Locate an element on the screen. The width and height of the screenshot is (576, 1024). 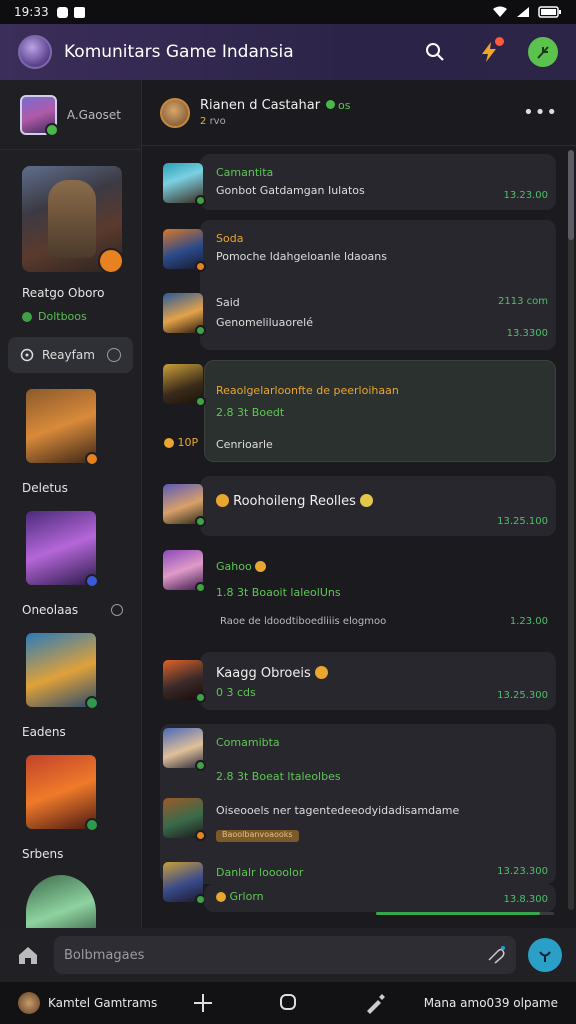
chat-header: Rianen d Castahar os 2 rvo ••• is located at coordinates (359, 113).